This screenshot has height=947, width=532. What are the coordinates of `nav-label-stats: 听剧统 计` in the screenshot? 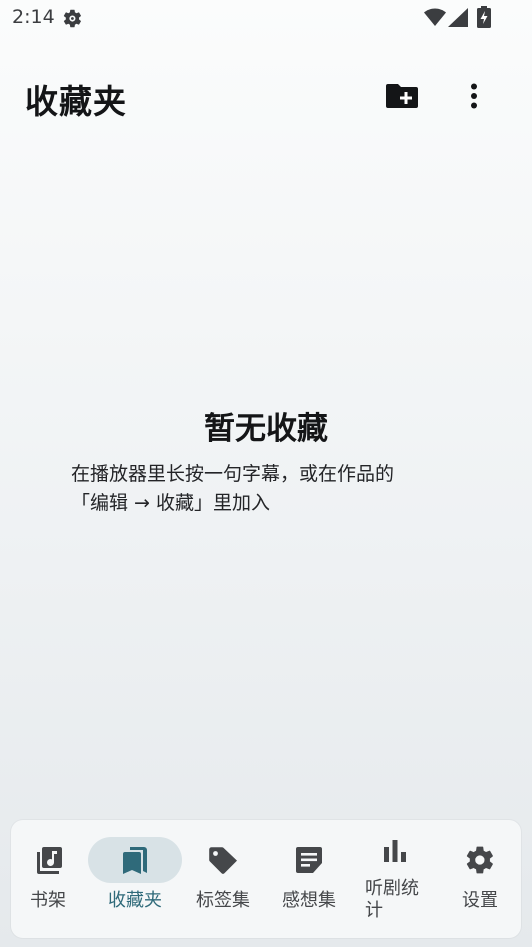 It's located at (395, 900).